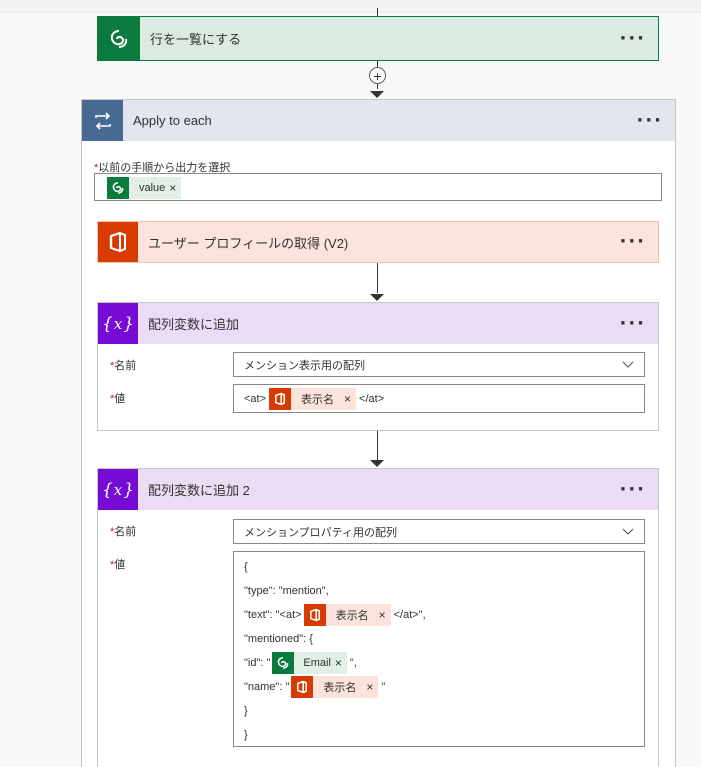 This screenshot has width=701, height=767. What do you see at coordinates (248, 243) in the screenshot?
I see `card-title: ユーザー プロフィールの取得 (V2)` at bounding box center [248, 243].